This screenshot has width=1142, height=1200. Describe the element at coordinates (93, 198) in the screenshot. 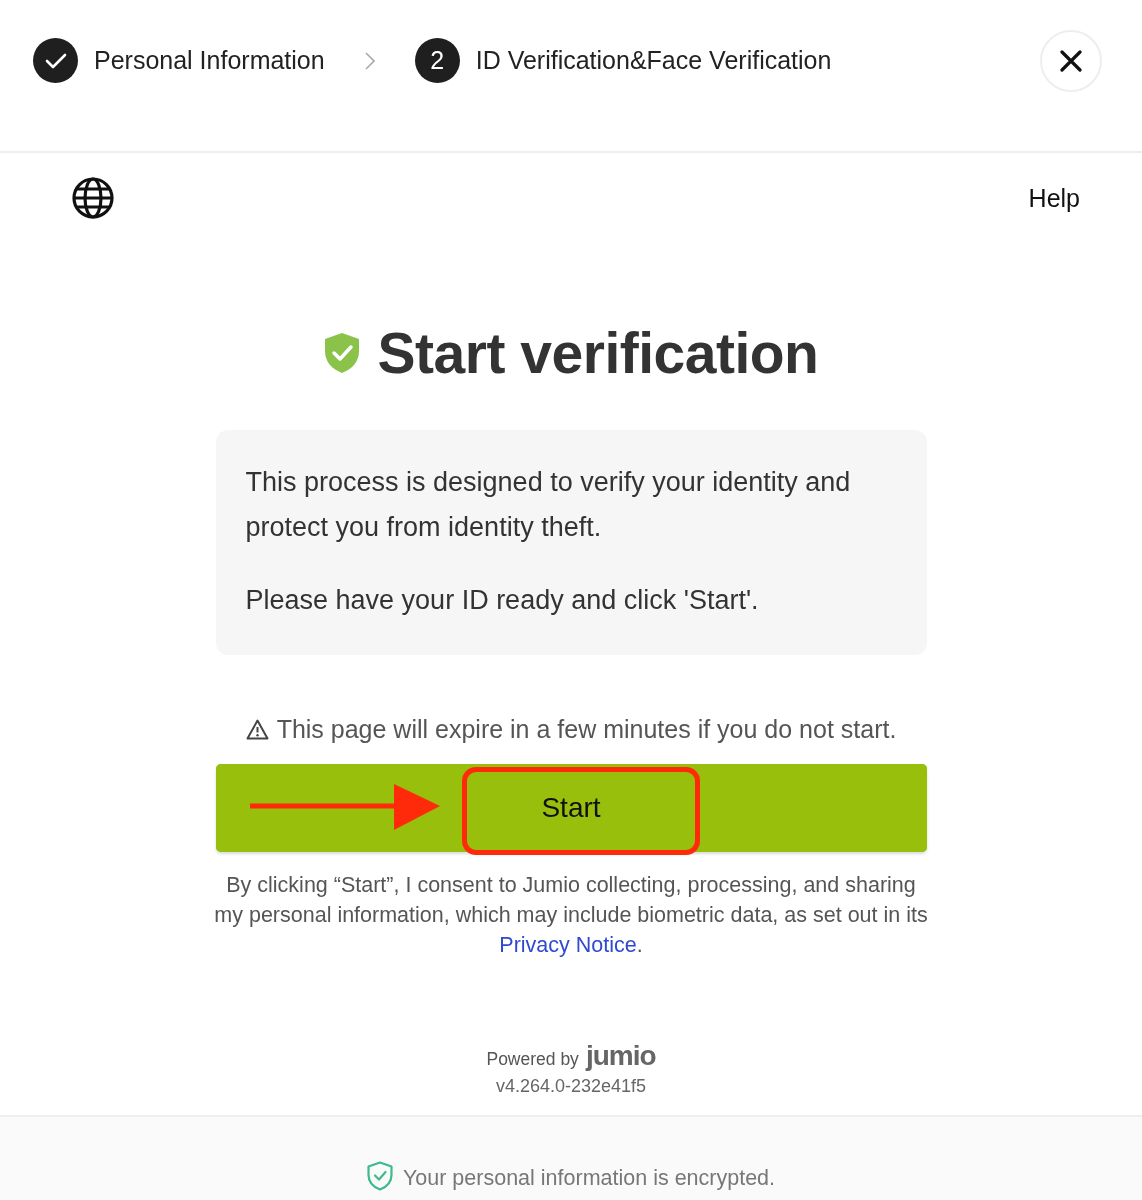

I see `globe-icon` at that location.